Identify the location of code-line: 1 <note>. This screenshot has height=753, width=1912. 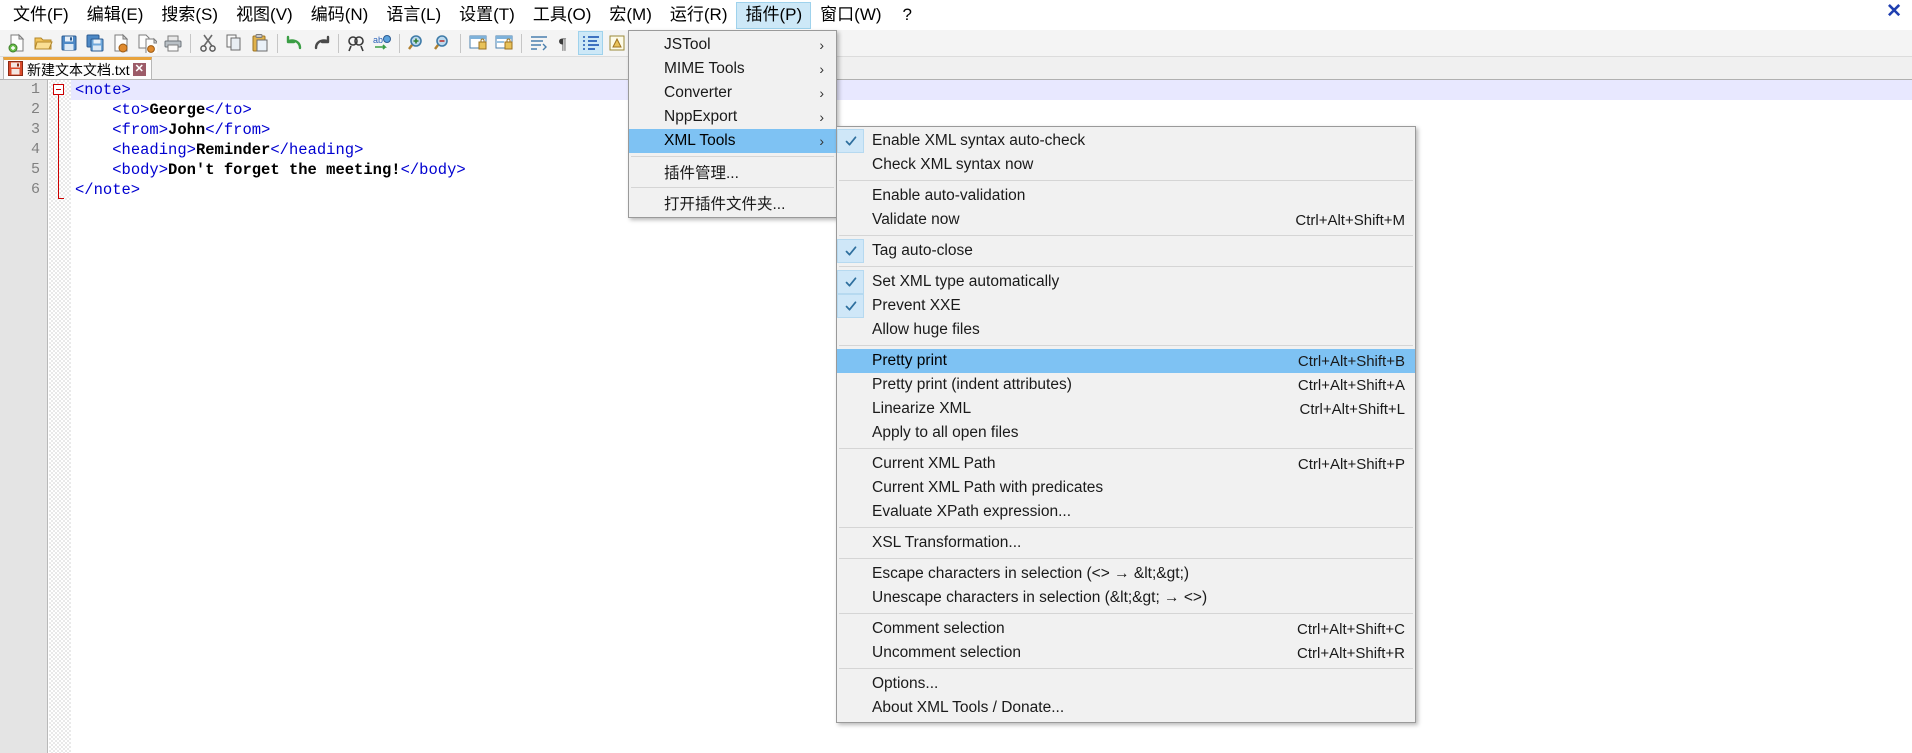
(956, 90).